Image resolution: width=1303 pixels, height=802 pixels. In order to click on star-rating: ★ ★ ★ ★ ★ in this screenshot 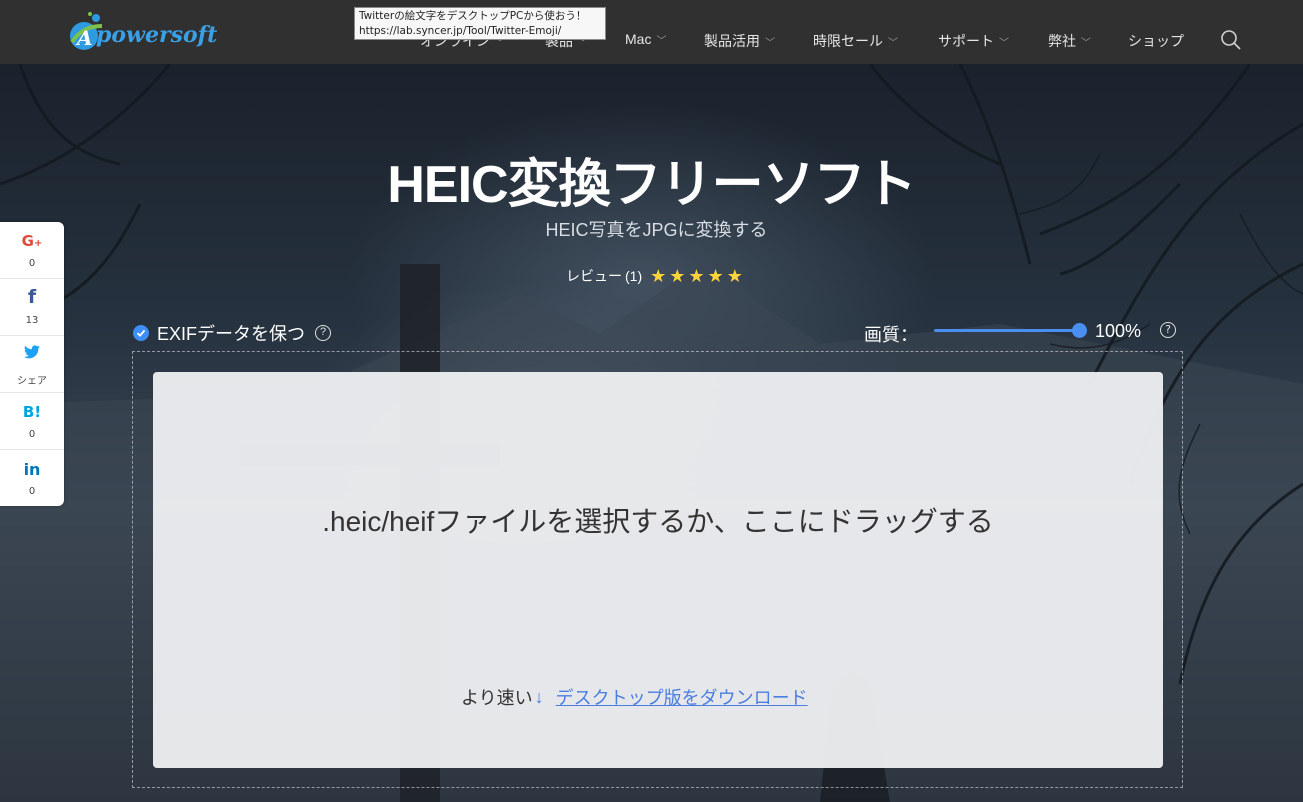, I will do `click(698, 276)`.